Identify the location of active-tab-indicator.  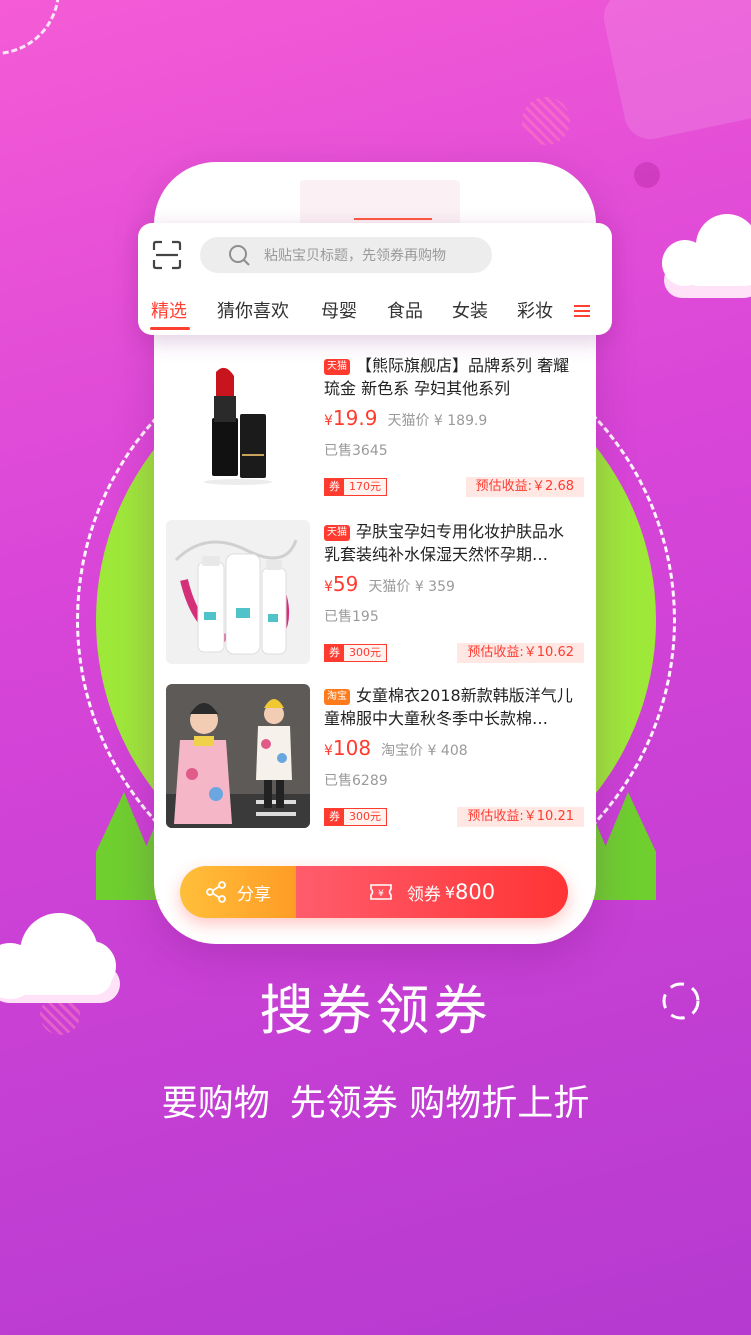
(170, 328).